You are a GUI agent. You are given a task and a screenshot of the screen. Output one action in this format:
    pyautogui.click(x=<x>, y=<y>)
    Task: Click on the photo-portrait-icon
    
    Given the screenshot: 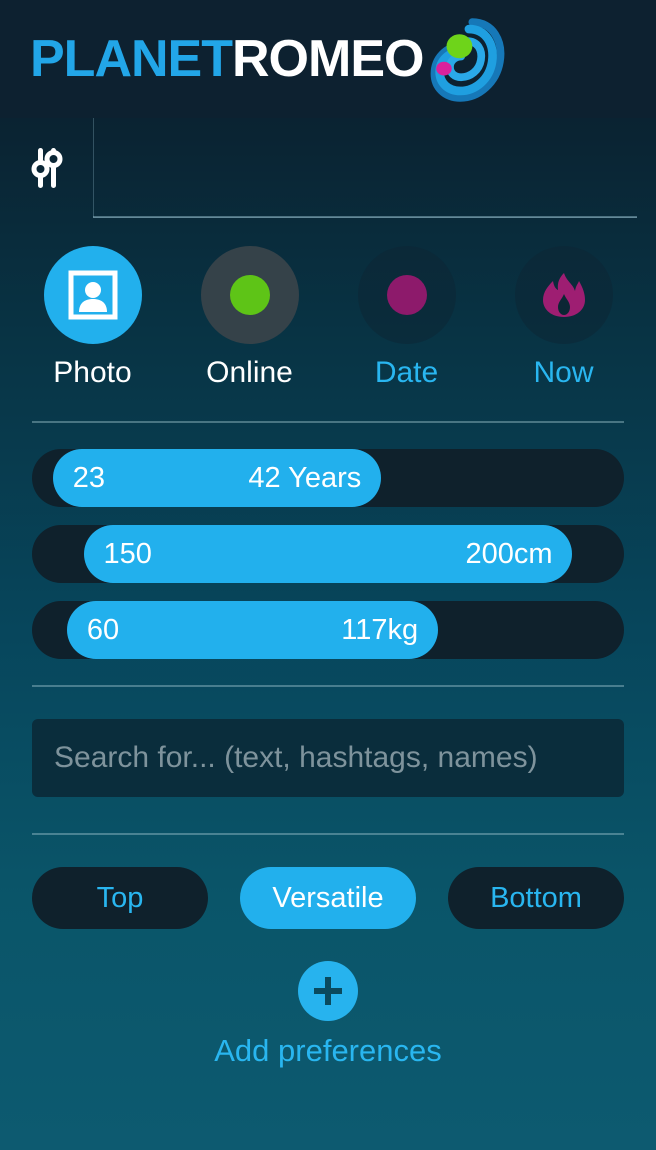 What is the action you would take?
    pyautogui.click(x=92, y=295)
    